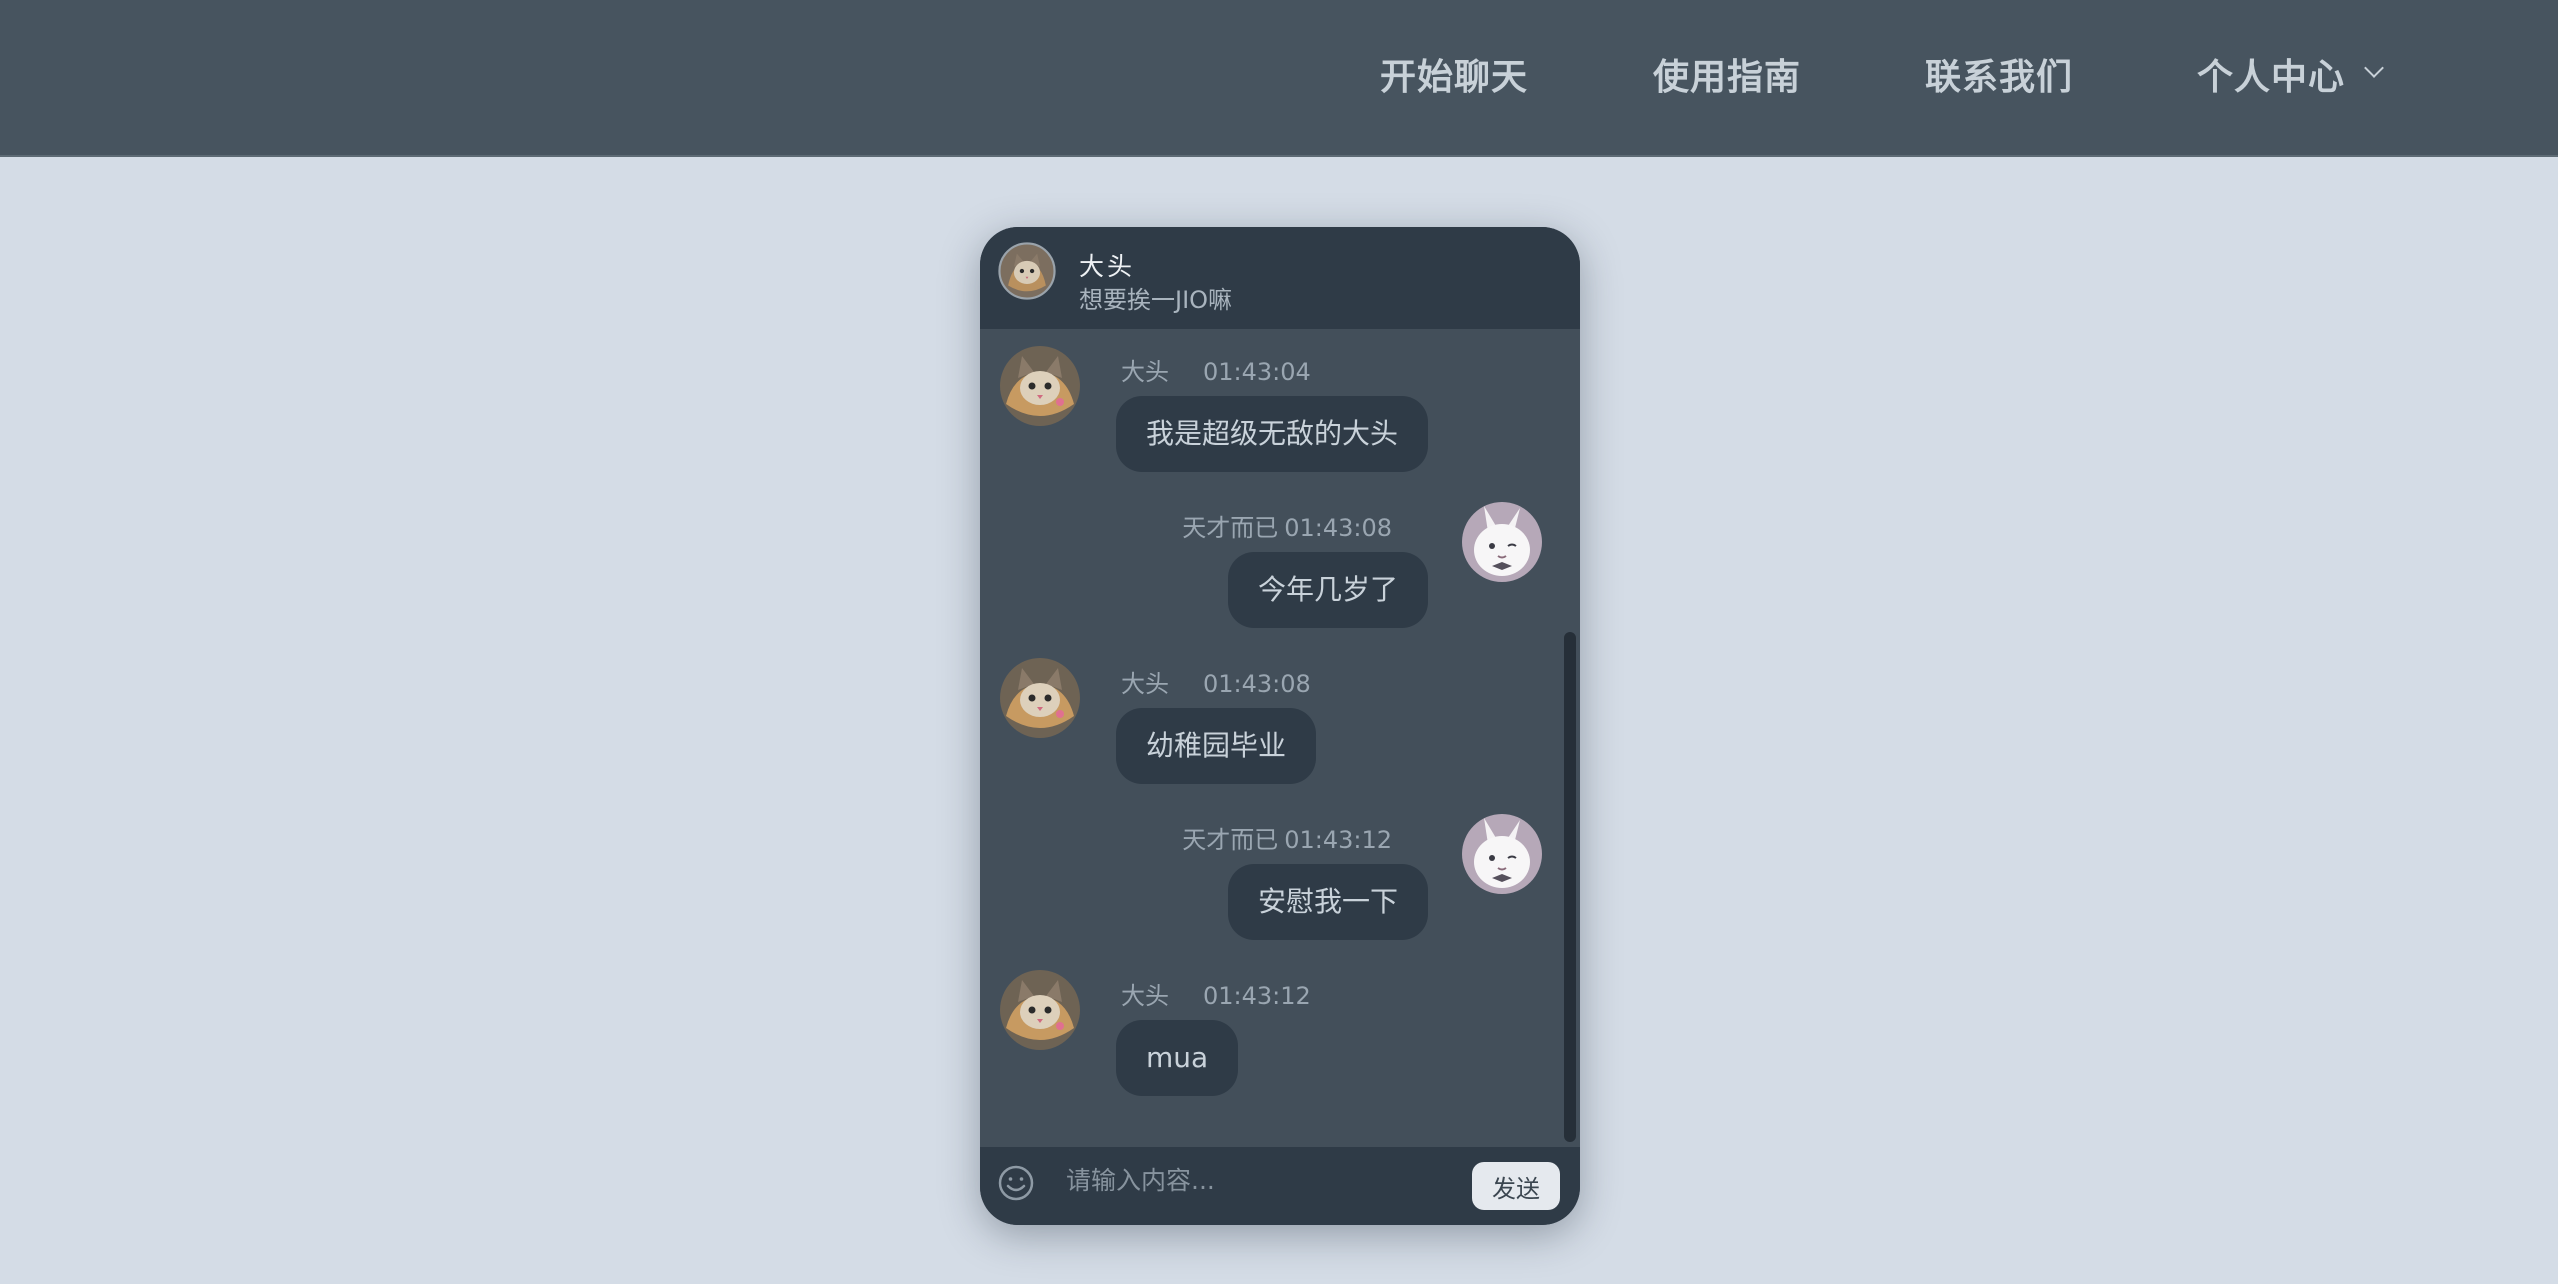 The image size is (2558, 1284). I want to click on message-meta: 大头 01:43:04, so click(1216, 369).